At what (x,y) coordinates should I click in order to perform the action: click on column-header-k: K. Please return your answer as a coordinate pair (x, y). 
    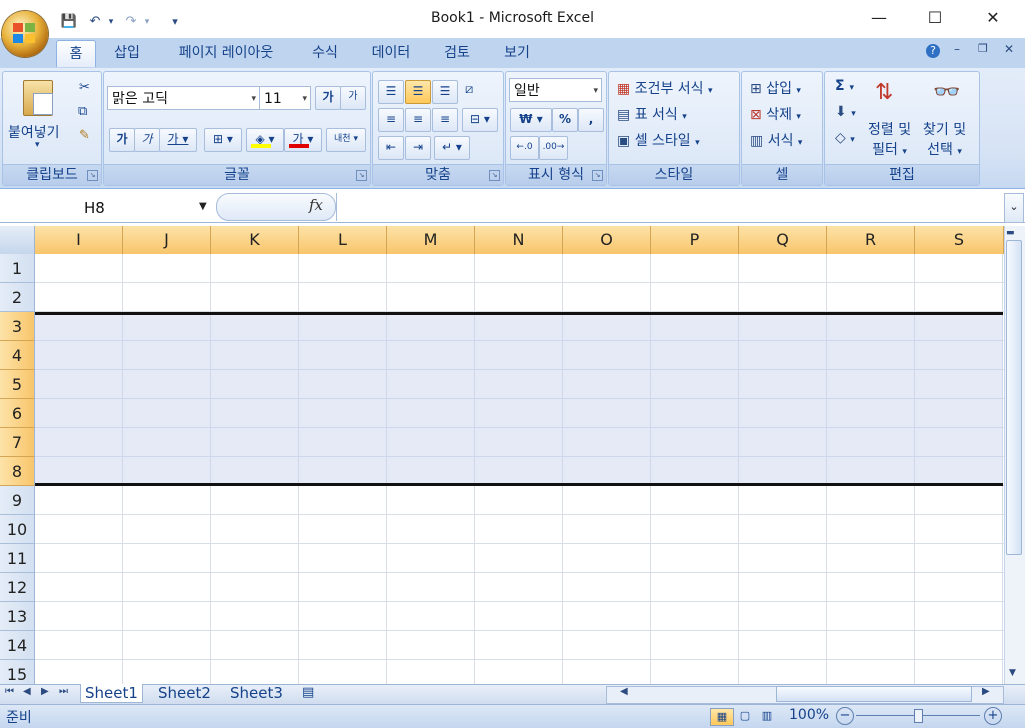
    Looking at the image, I should click on (255, 240).